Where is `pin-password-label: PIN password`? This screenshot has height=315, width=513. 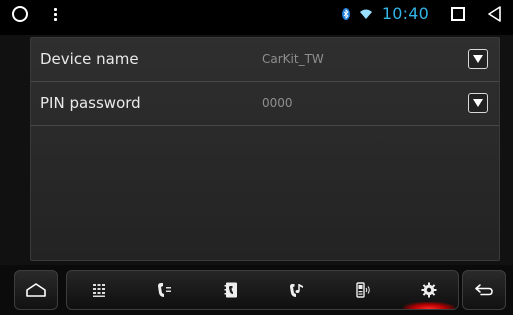
pin-password-label: PIN password is located at coordinates (90, 103).